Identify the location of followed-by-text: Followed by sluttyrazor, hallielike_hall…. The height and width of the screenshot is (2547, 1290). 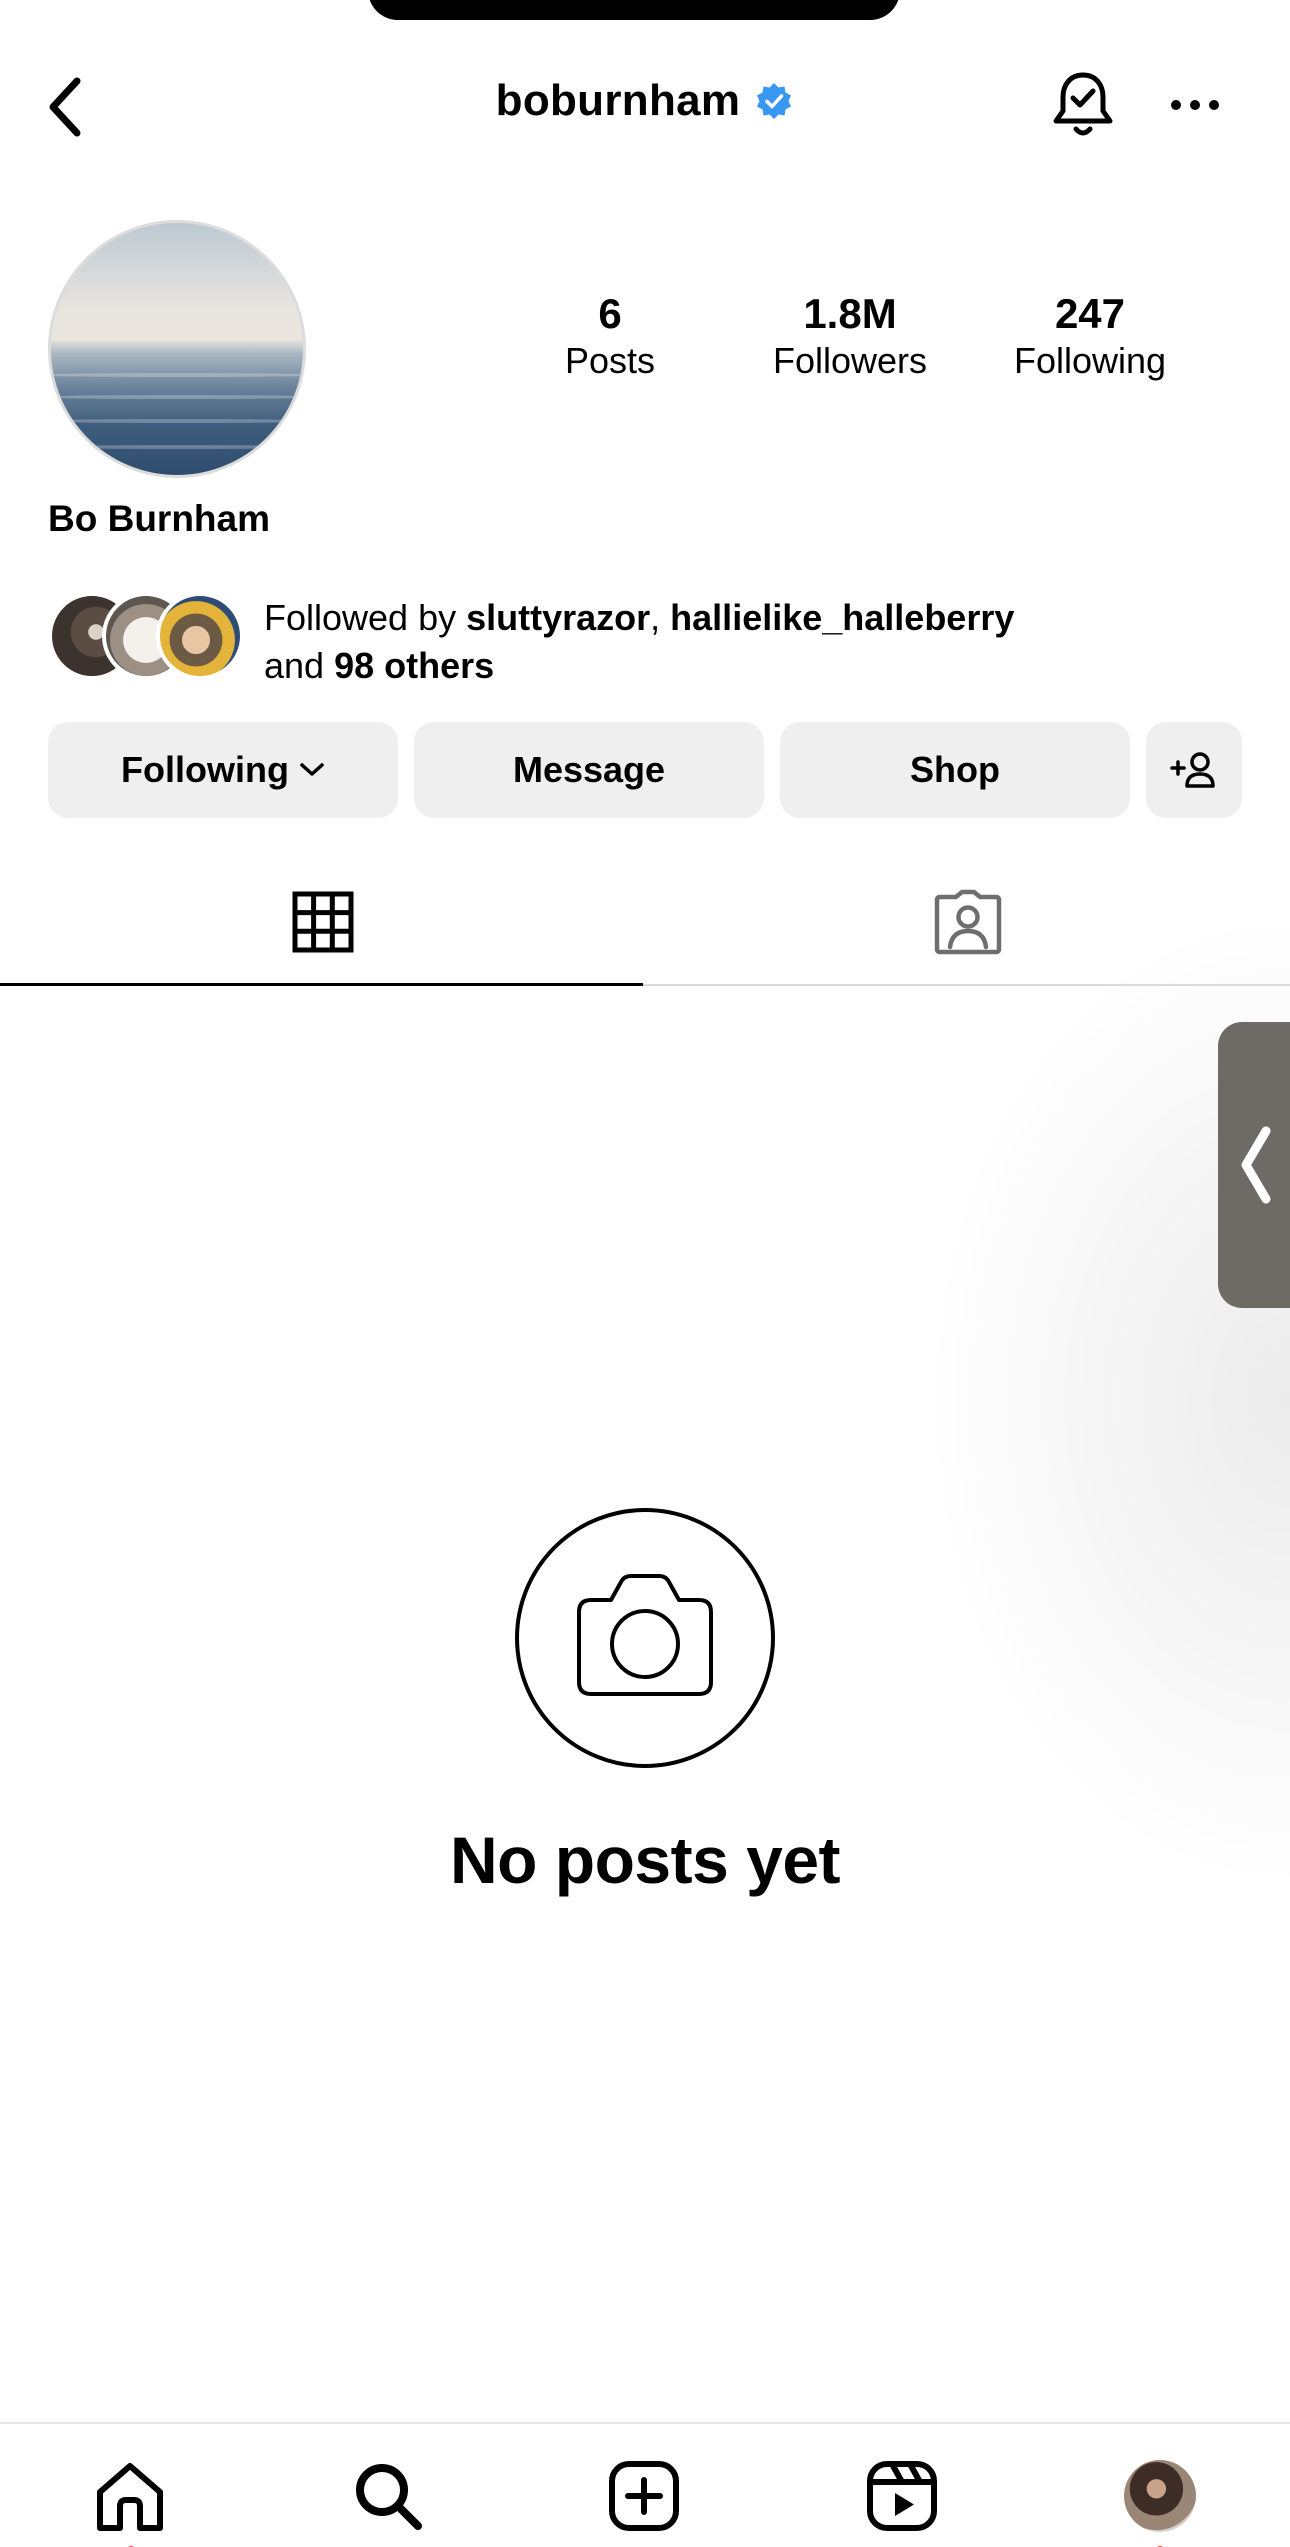
(639, 642).